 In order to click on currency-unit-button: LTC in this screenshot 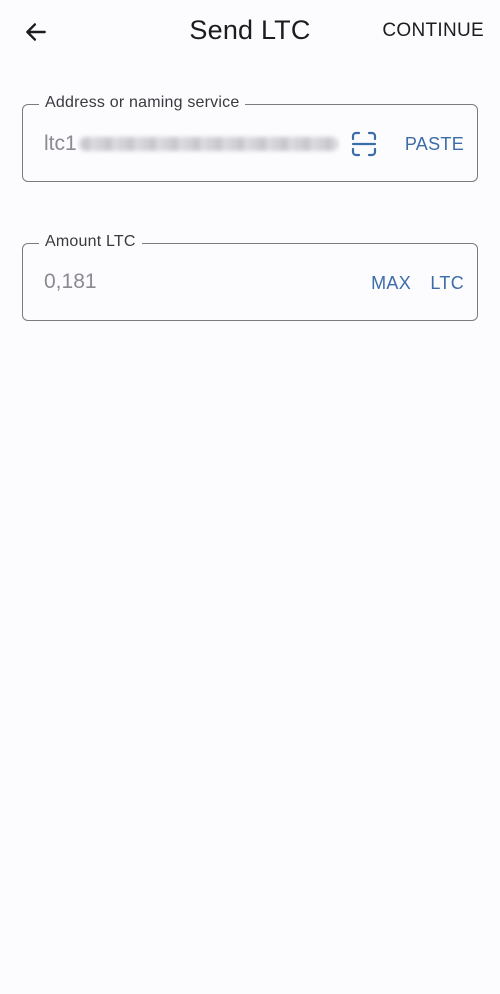, I will do `click(447, 283)`.